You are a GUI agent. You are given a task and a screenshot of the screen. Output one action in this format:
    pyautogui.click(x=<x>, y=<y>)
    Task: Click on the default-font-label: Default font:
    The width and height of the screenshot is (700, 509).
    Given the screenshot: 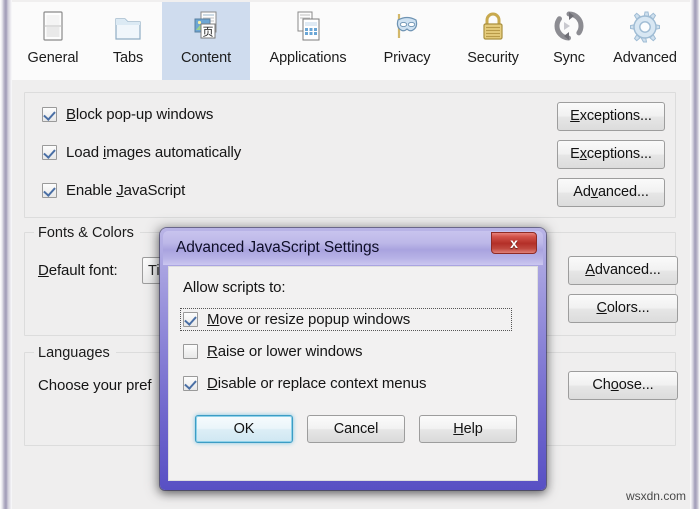 What is the action you would take?
    pyautogui.click(x=78, y=270)
    